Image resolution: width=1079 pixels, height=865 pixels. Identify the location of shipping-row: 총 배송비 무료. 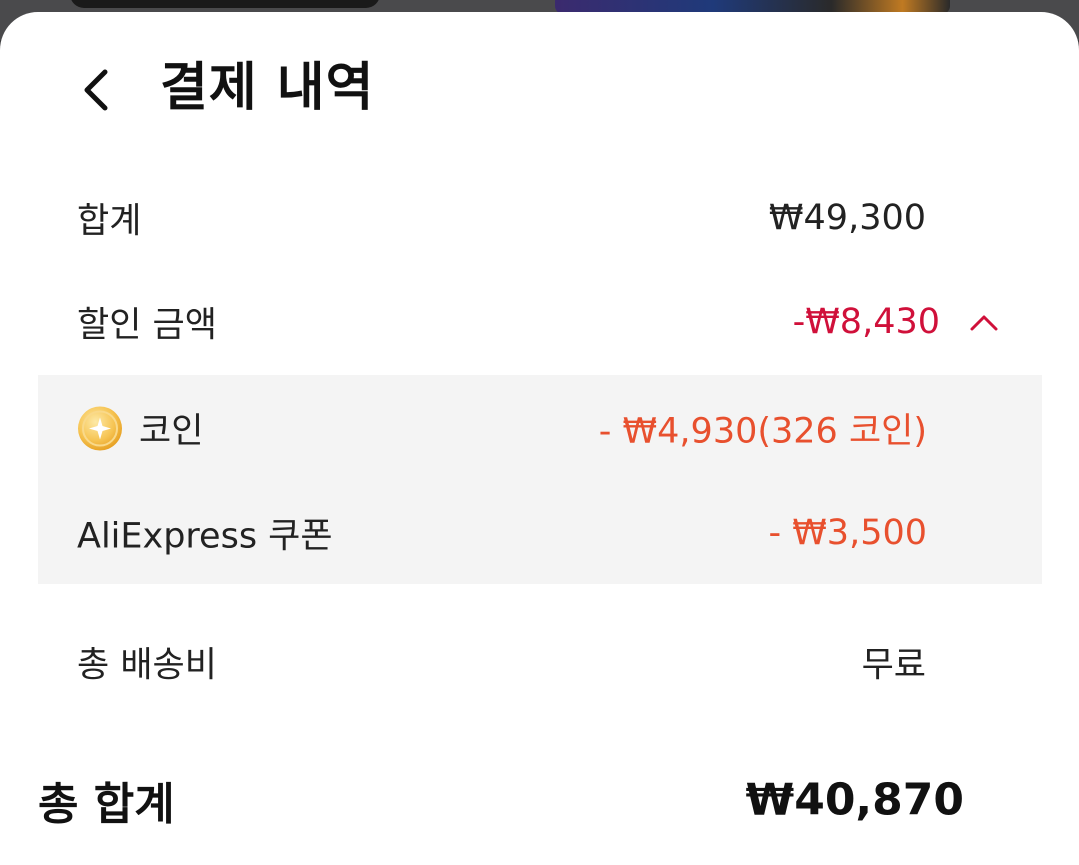
(539, 662).